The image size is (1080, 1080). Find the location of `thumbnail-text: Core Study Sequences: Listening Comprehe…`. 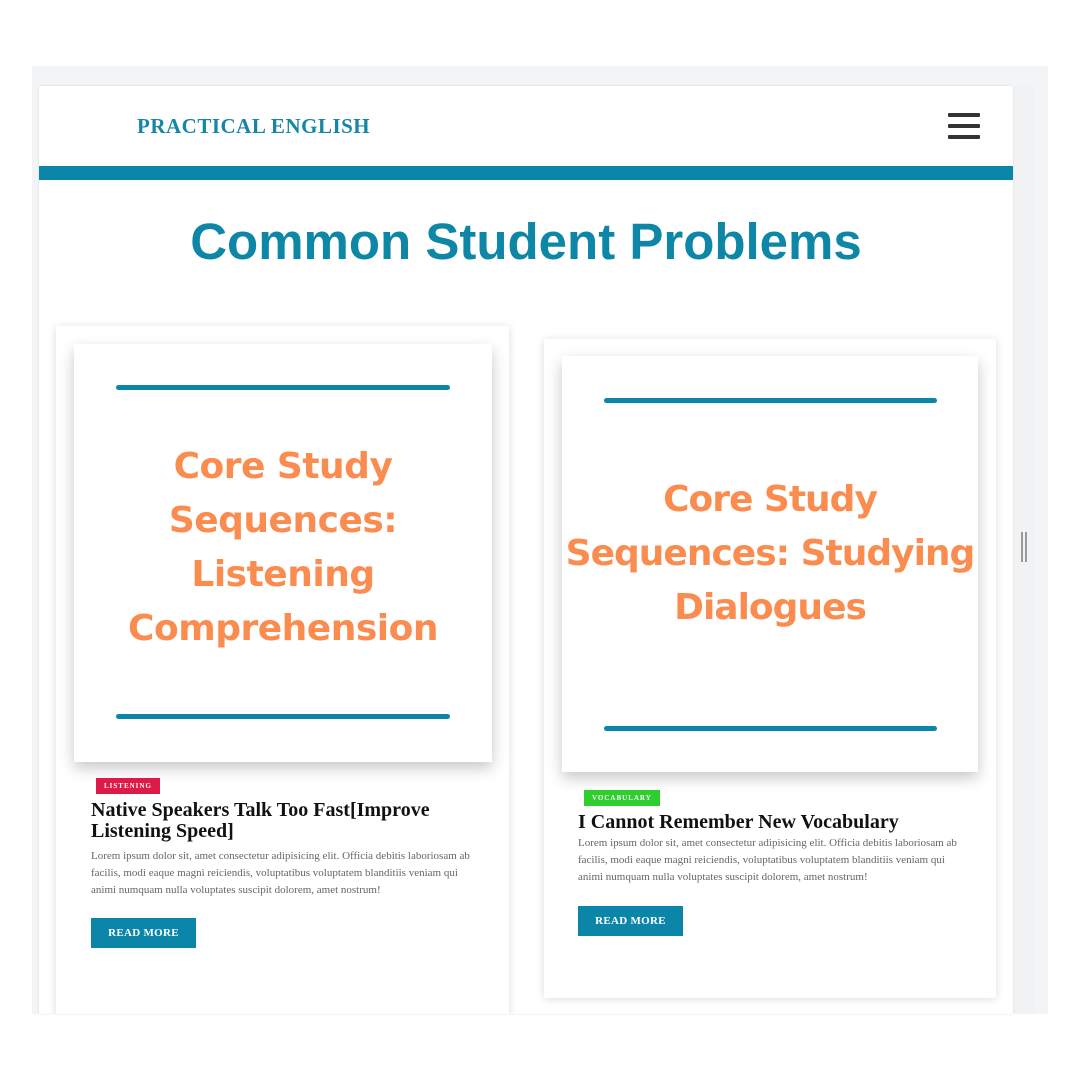

thumbnail-text: Core Study Sequences: Listening Comprehe… is located at coordinates (283, 547).